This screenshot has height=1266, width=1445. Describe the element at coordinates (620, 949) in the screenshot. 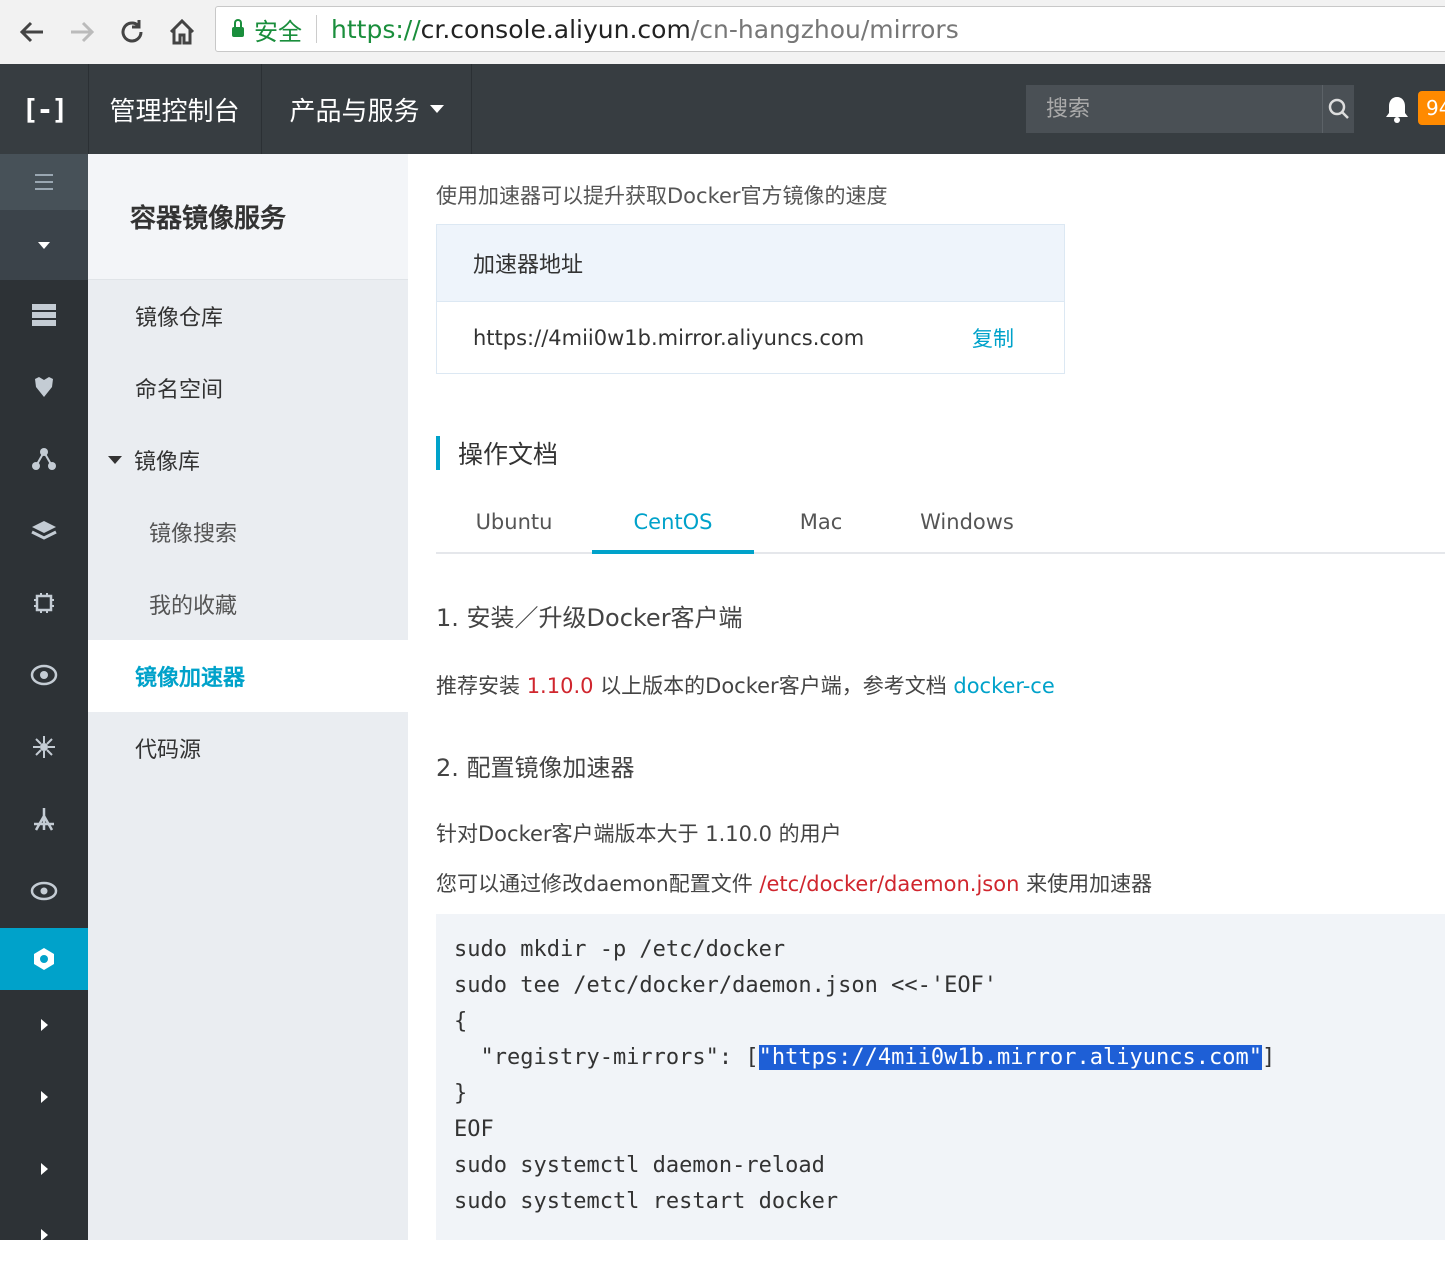

I see `code-line: sudo mkdir -p /etc/docker` at that location.